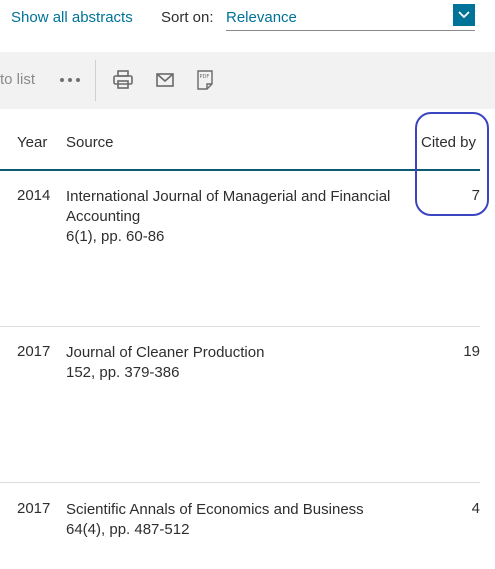 This screenshot has width=495, height=569. I want to click on results-toolbar: to list PDF, so click(247, 80).